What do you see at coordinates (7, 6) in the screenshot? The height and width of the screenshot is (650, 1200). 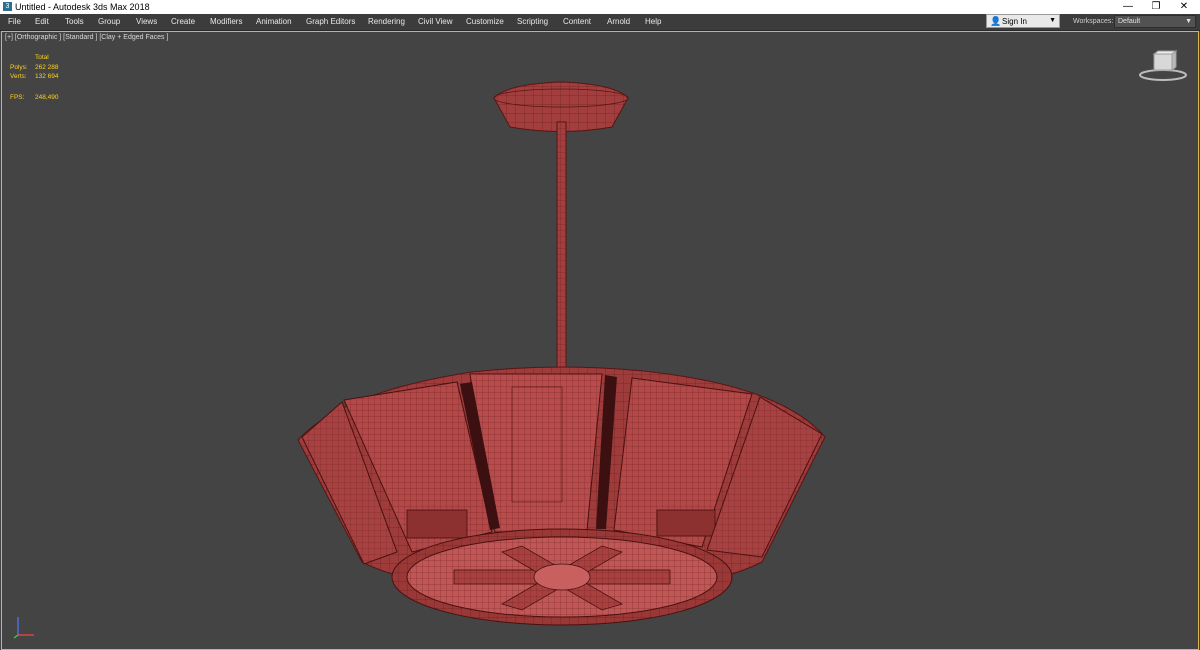 I see `app-logo-icon: 3` at bounding box center [7, 6].